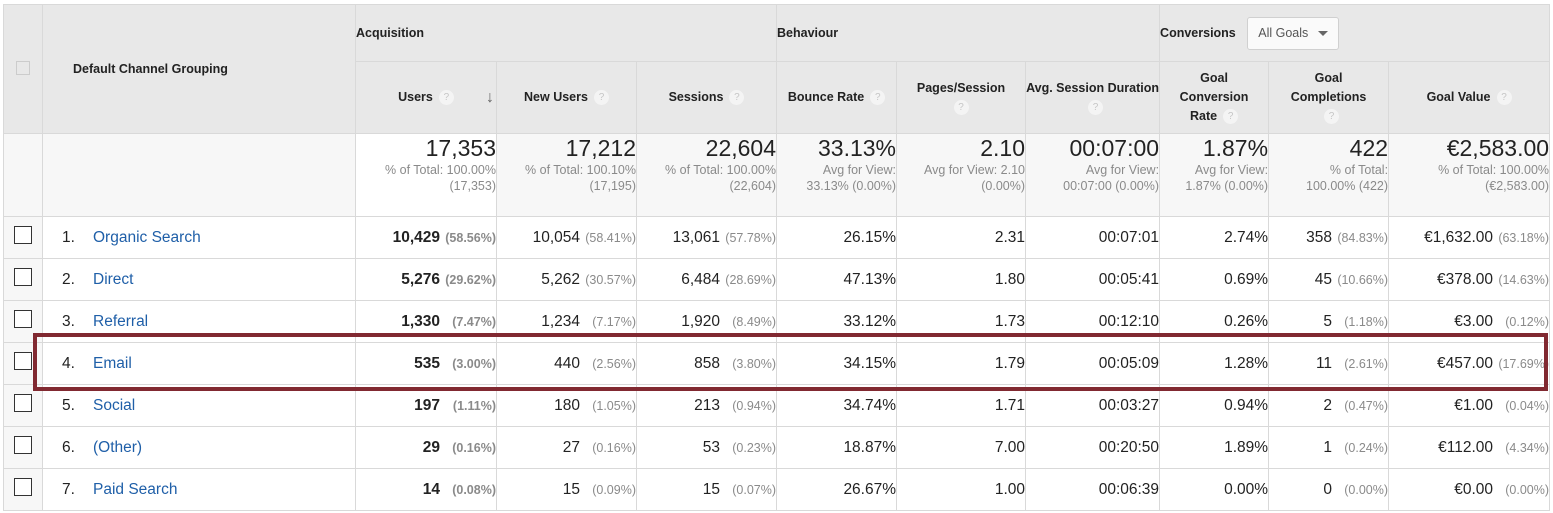 The width and height of the screenshot is (1553, 513). Describe the element at coordinates (1246, 237) in the screenshot. I see `value: 2.74%` at that location.